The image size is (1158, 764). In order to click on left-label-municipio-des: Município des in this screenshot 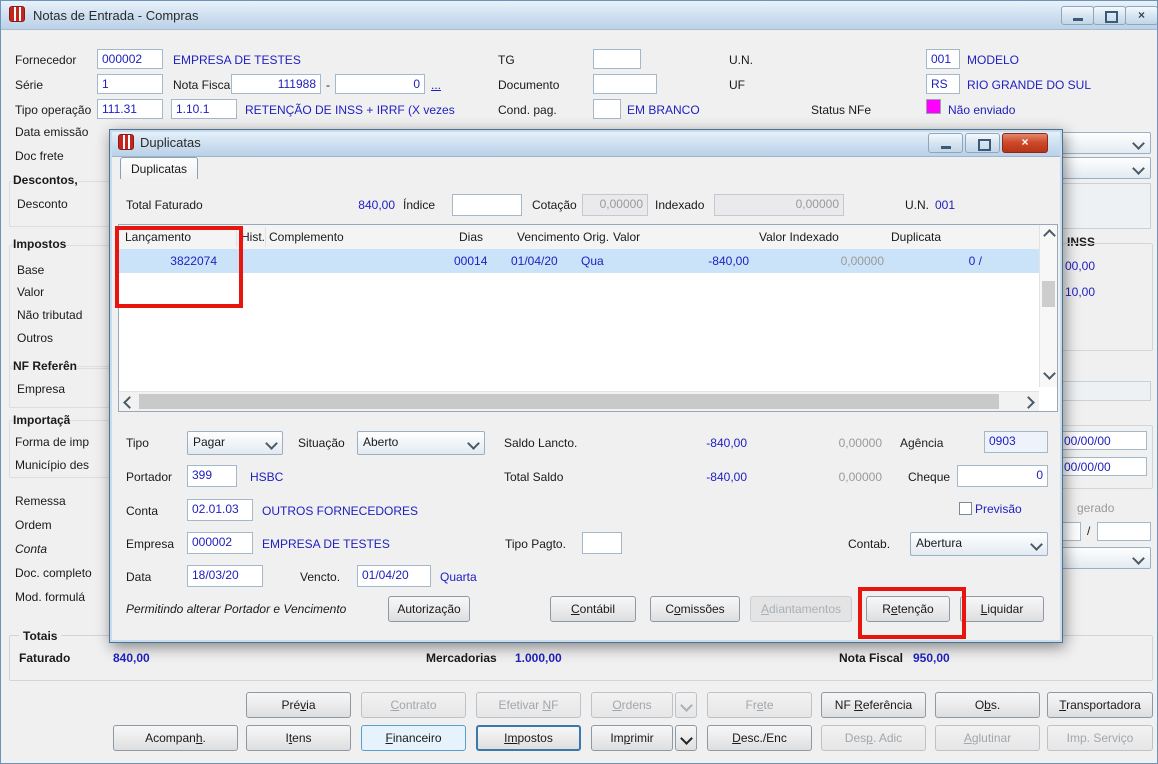, I will do `click(52, 465)`.